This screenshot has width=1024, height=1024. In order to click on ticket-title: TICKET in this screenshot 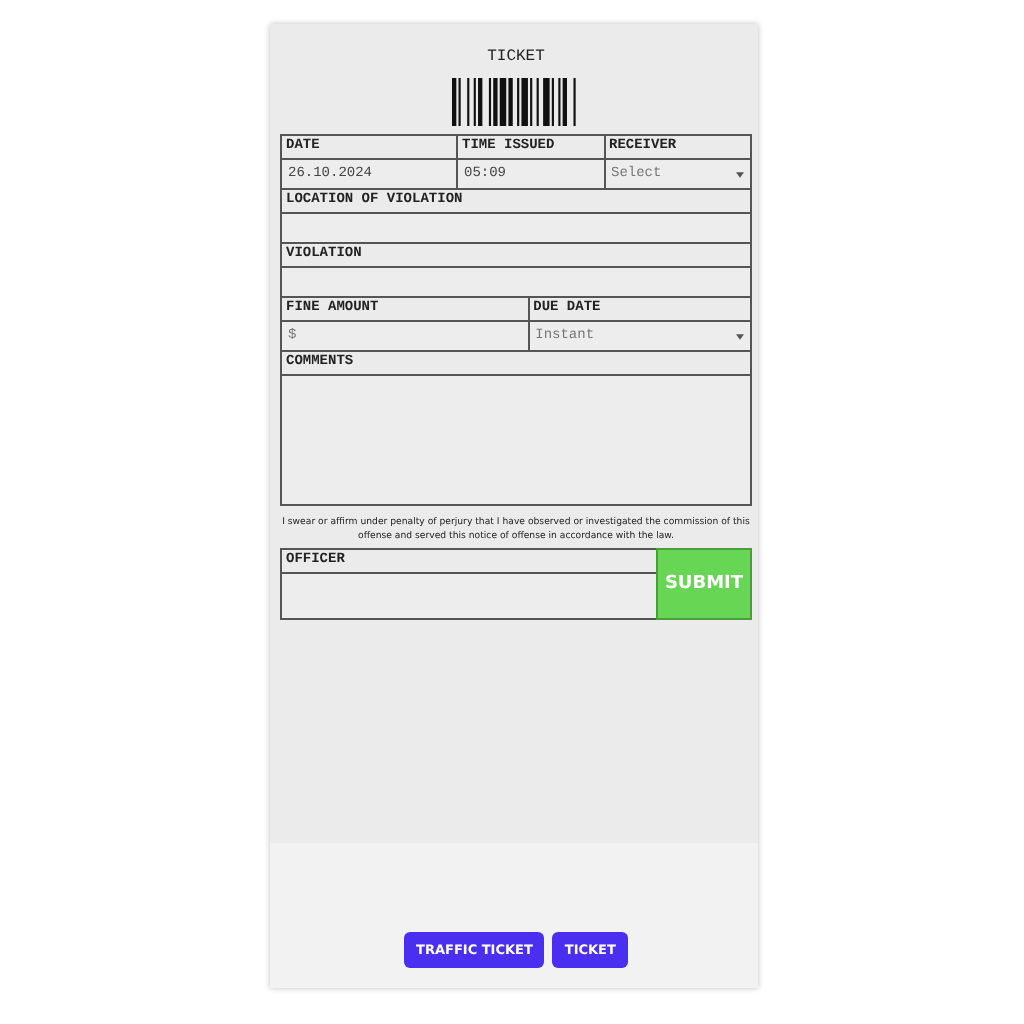, I will do `click(516, 57)`.